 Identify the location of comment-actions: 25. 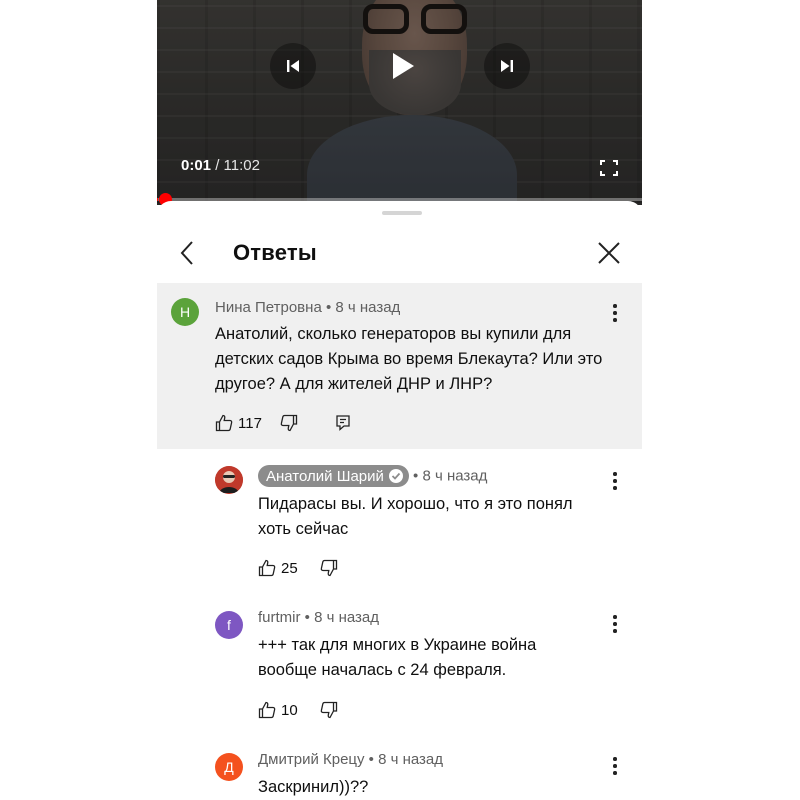
(298, 568).